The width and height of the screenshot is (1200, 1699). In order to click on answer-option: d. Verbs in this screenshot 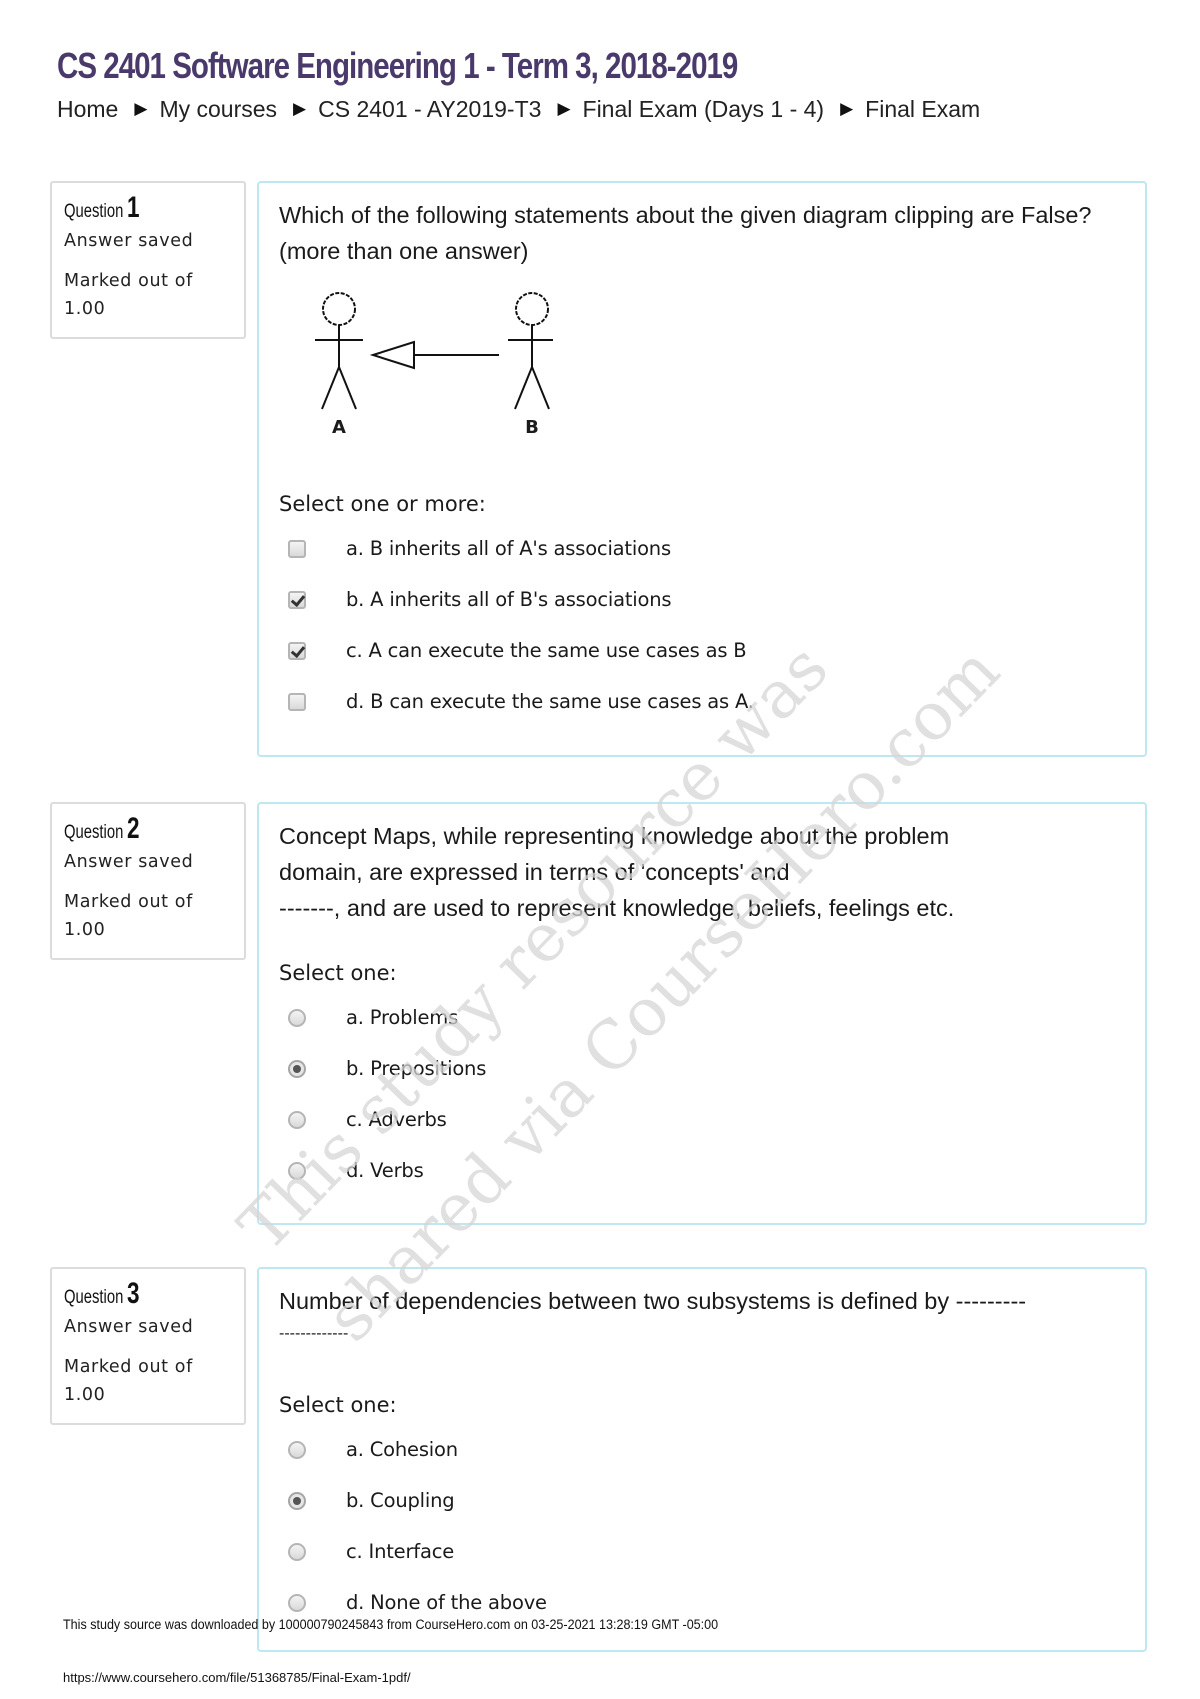, I will do `click(702, 1170)`.